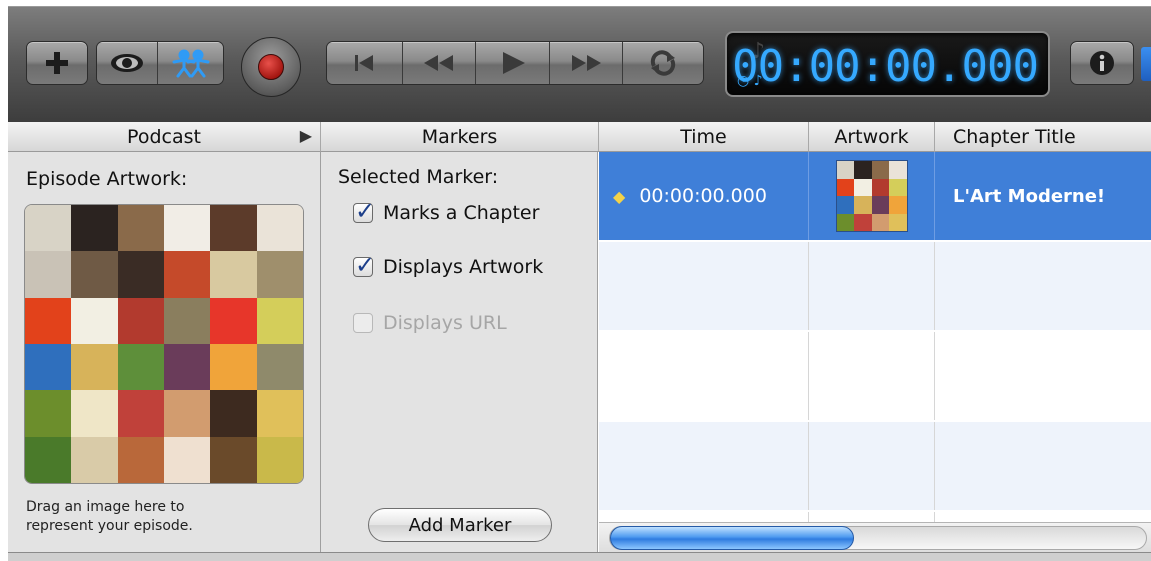 The image size is (1151, 561). I want to click on marks-chapter-checkbox, so click(364, 211).